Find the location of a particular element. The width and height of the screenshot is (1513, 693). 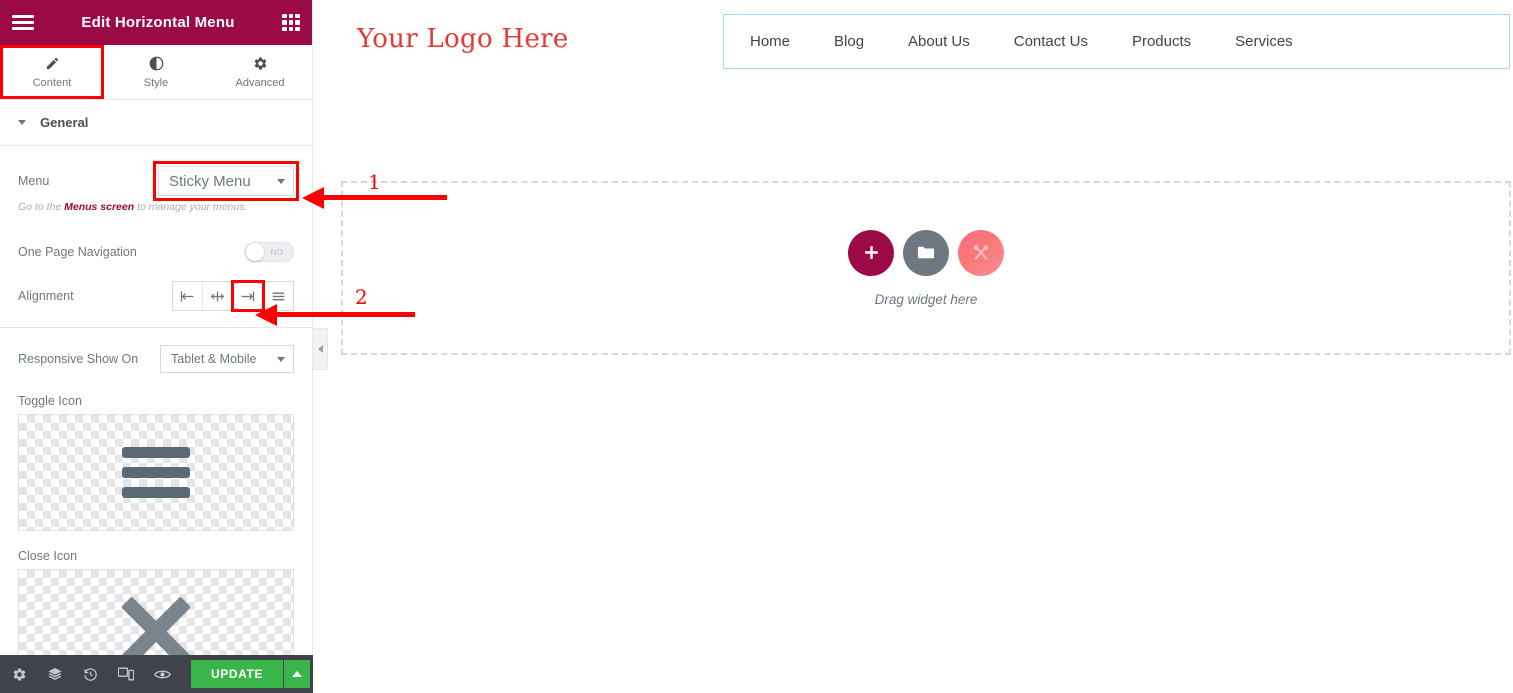

folder-icon is located at coordinates (926, 252).